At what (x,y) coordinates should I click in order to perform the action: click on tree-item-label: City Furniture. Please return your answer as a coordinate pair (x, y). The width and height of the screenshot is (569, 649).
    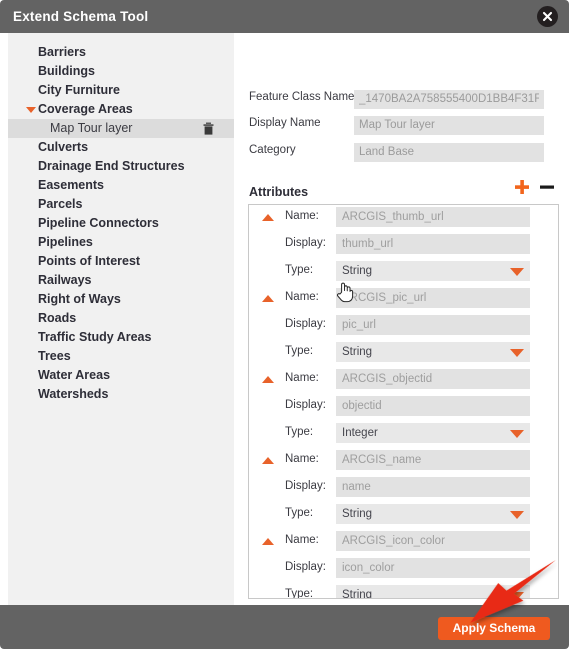
    Looking at the image, I should click on (79, 90).